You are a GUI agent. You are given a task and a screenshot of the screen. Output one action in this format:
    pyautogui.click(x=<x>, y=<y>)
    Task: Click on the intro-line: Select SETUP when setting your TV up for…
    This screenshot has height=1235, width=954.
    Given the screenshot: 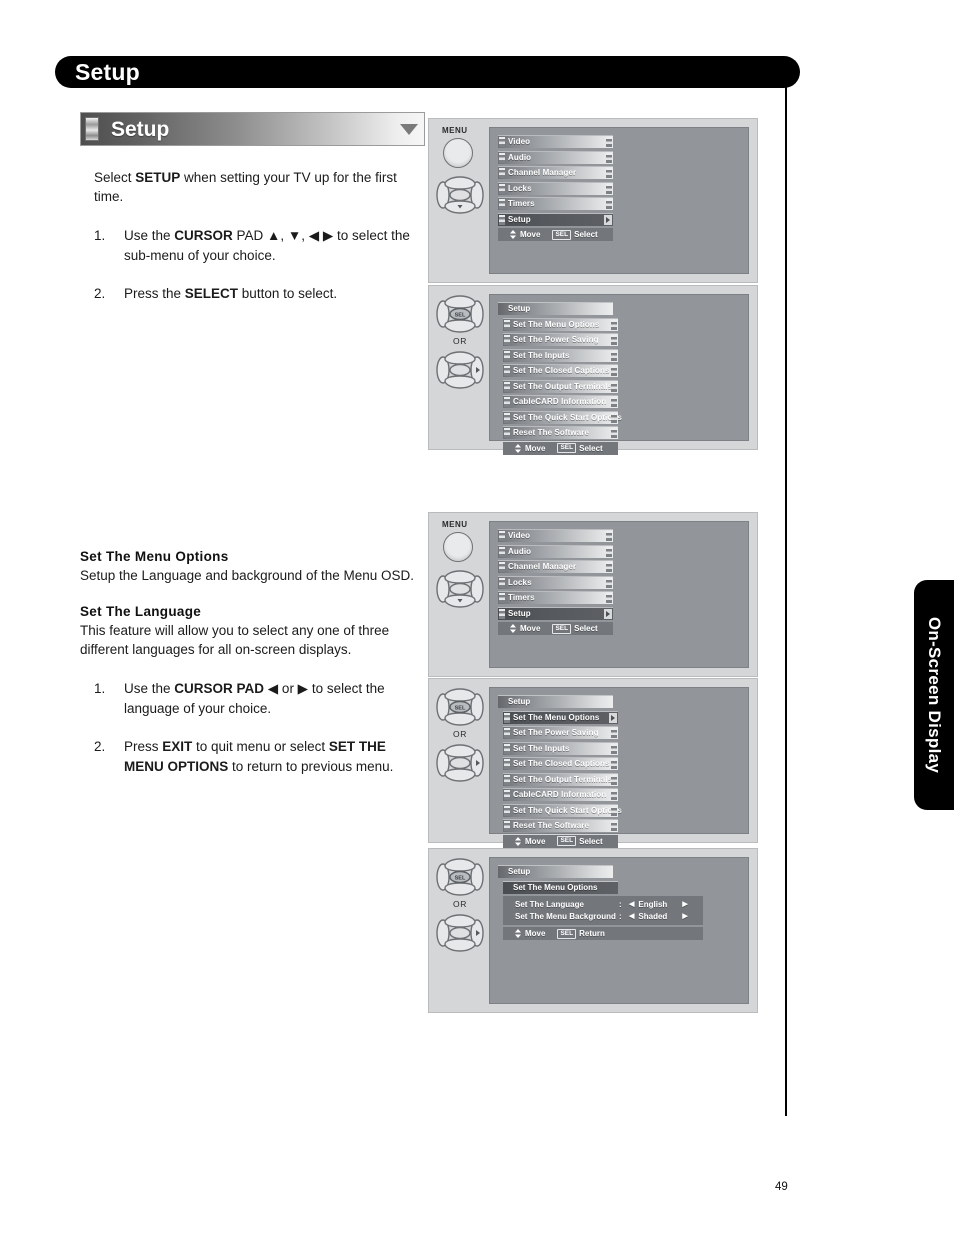 What is the action you would take?
    pyautogui.click(x=245, y=187)
    